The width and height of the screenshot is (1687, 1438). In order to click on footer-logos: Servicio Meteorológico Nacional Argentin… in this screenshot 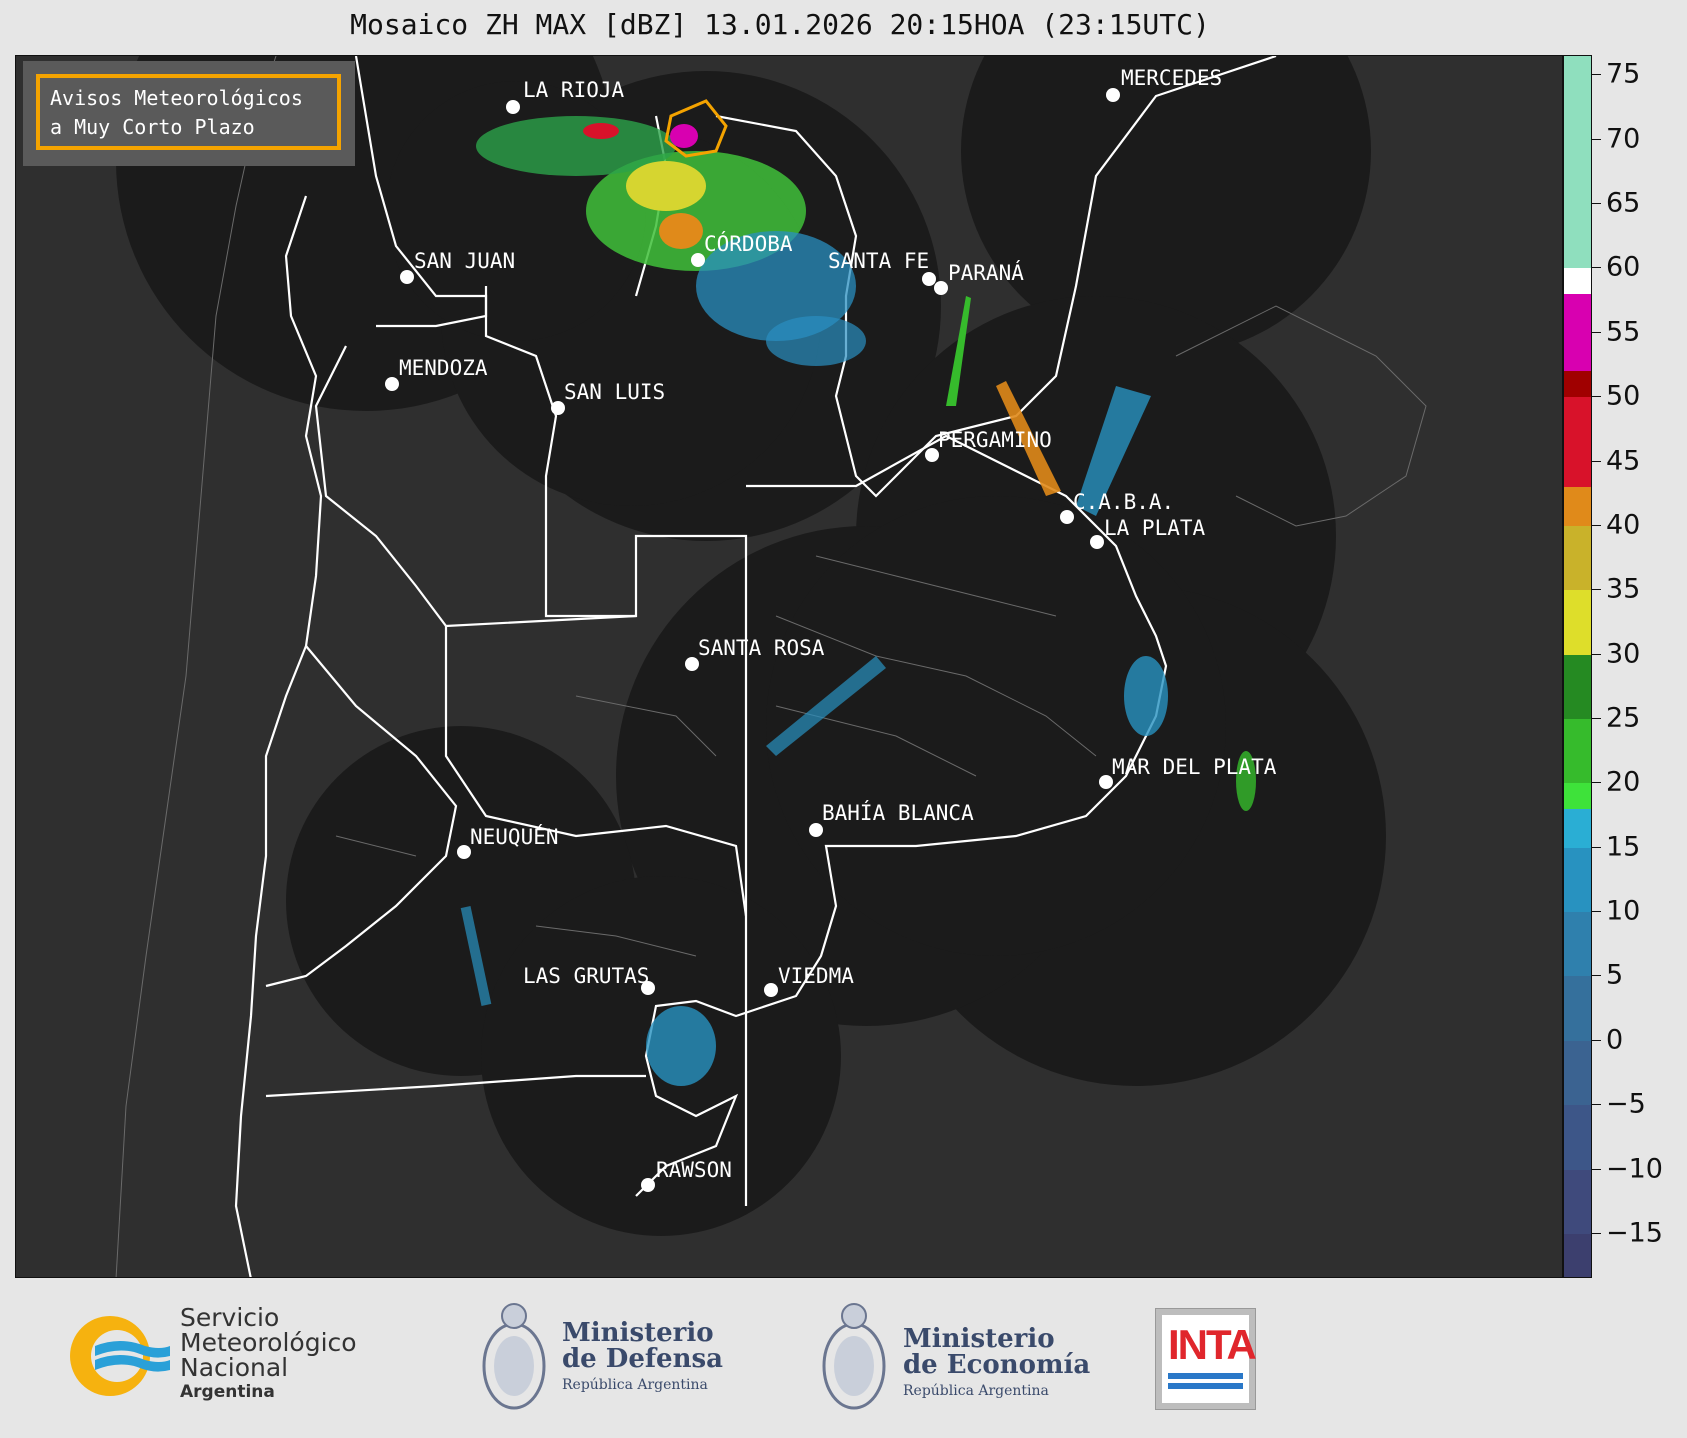, I will do `click(843, 1359)`.